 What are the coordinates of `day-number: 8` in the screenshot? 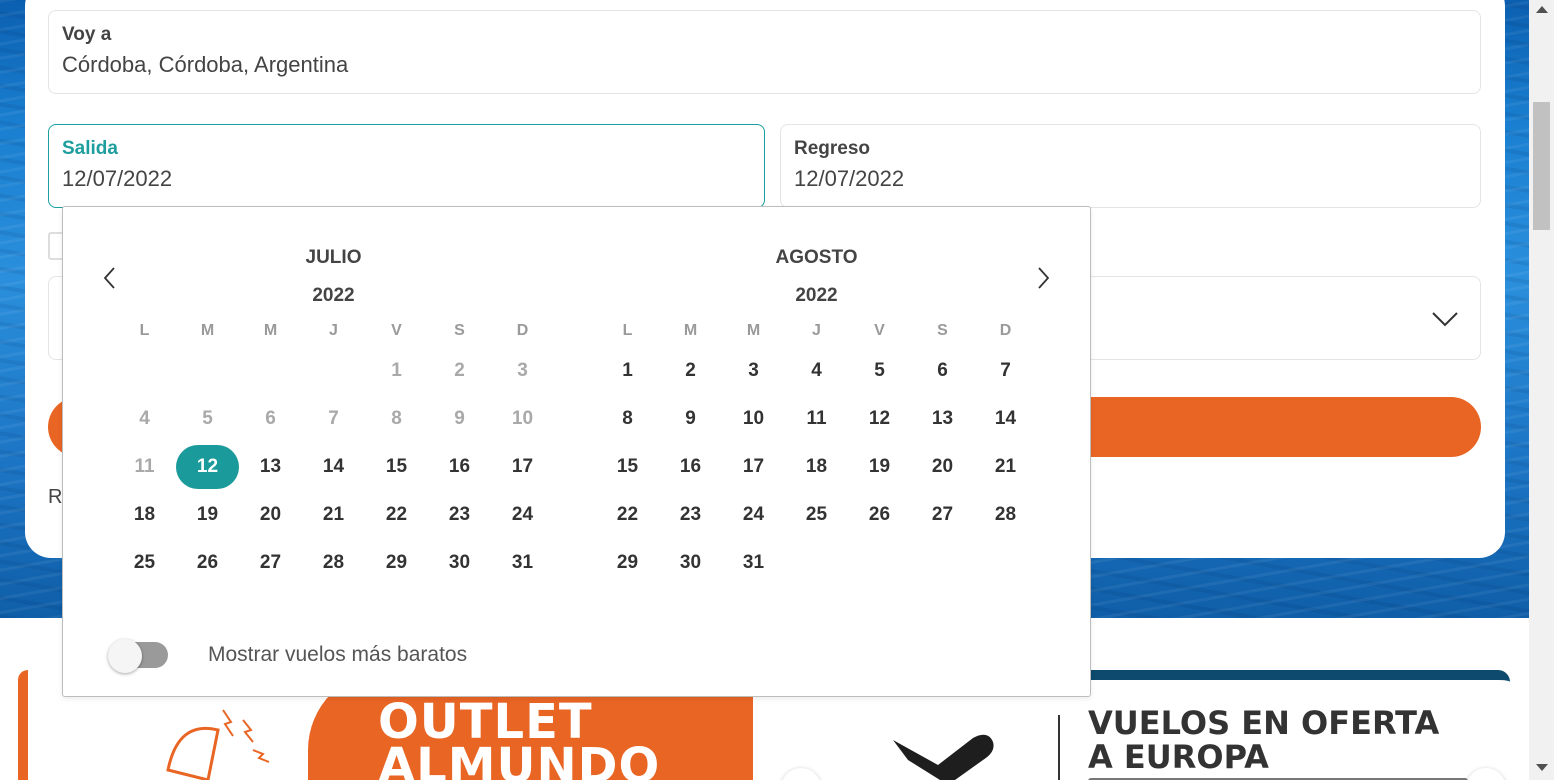 It's located at (396, 418).